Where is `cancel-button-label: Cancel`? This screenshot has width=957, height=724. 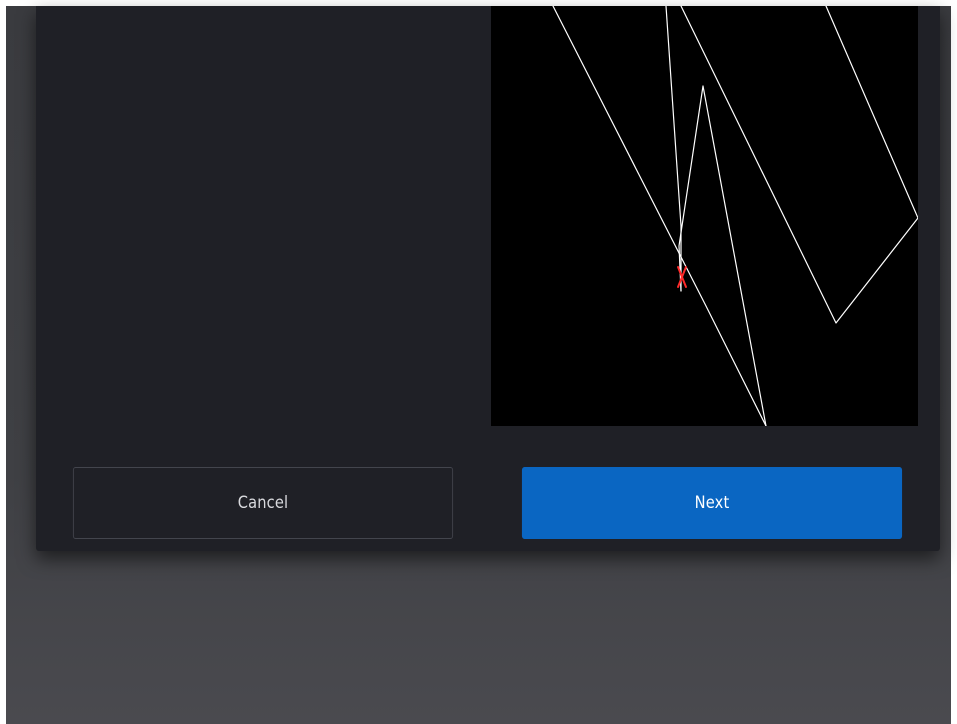
cancel-button-label: Cancel is located at coordinates (263, 503).